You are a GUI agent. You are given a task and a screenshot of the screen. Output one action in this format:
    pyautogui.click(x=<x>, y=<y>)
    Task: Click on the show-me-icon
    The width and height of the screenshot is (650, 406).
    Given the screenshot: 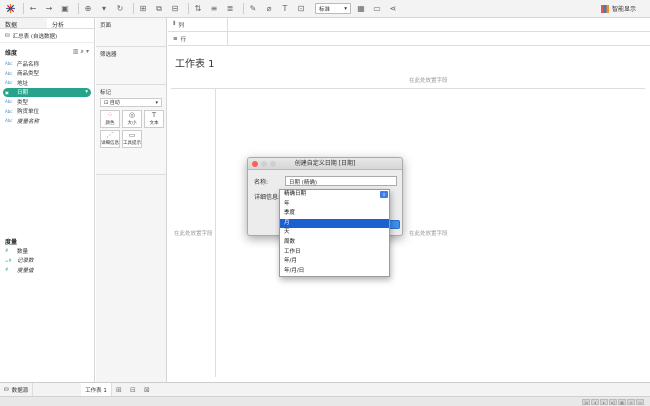 What is the action you would take?
    pyautogui.click(x=604, y=8)
    